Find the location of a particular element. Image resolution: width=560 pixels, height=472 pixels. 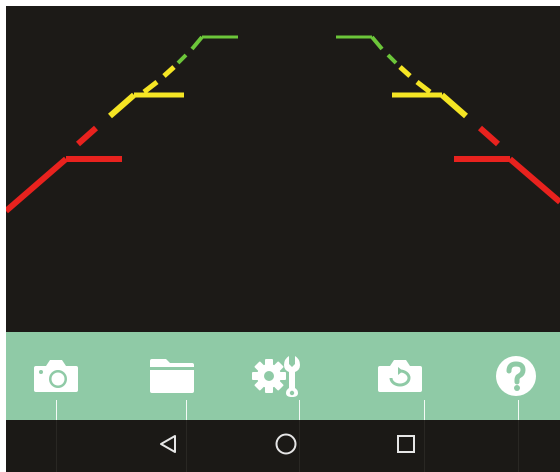

callout-line-gallery is located at coordinates (186, 410).